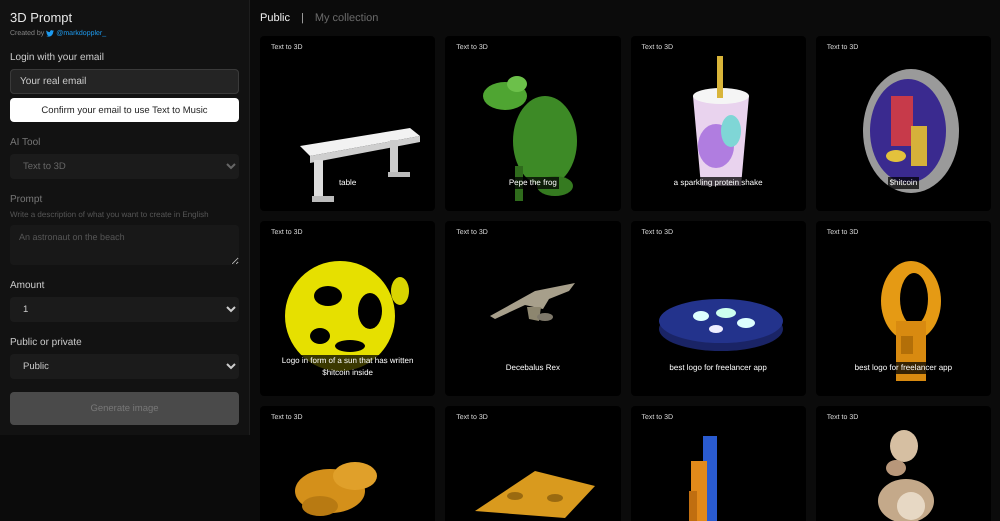  Describe the element at coordinates (124, 366) in the screenshot. I see `dropdown: Public` at that location.